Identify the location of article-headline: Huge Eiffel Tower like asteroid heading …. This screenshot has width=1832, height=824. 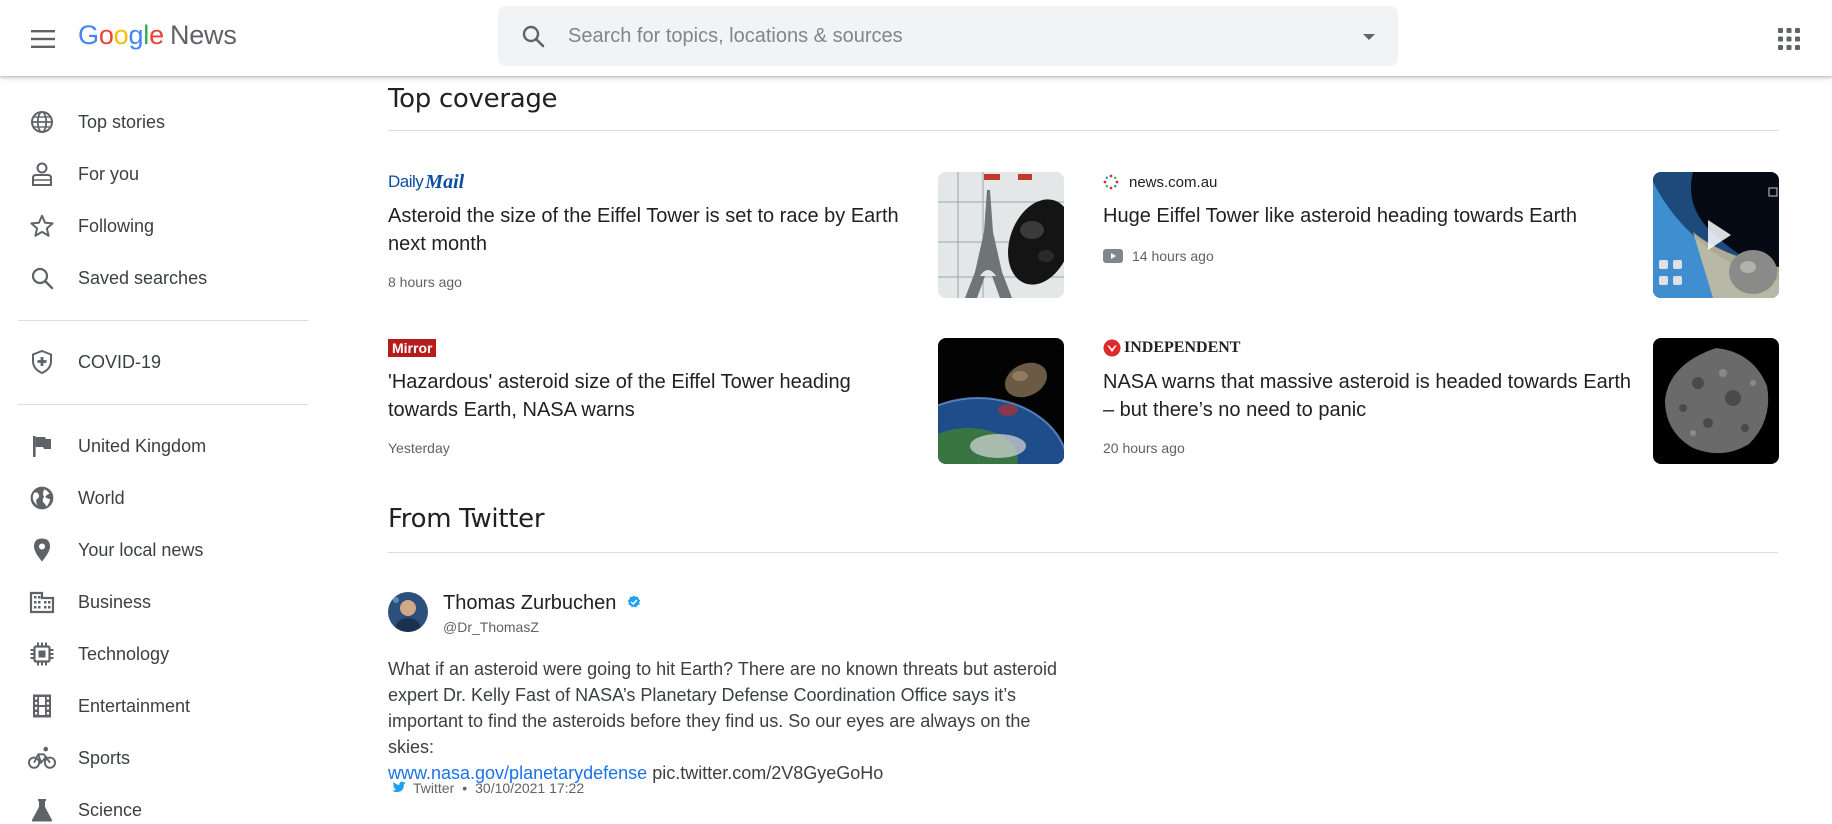
(1368, 216).